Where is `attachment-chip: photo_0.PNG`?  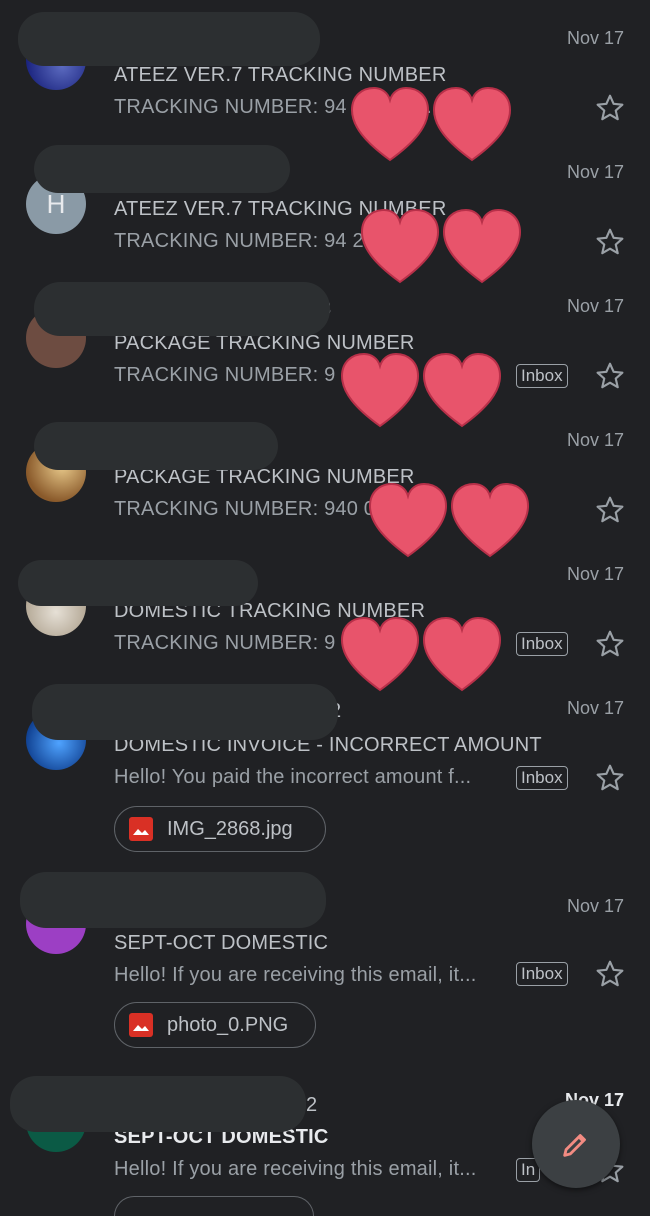 attachment-chip: photo_0.PNG is located at coordinates (215, 1025).